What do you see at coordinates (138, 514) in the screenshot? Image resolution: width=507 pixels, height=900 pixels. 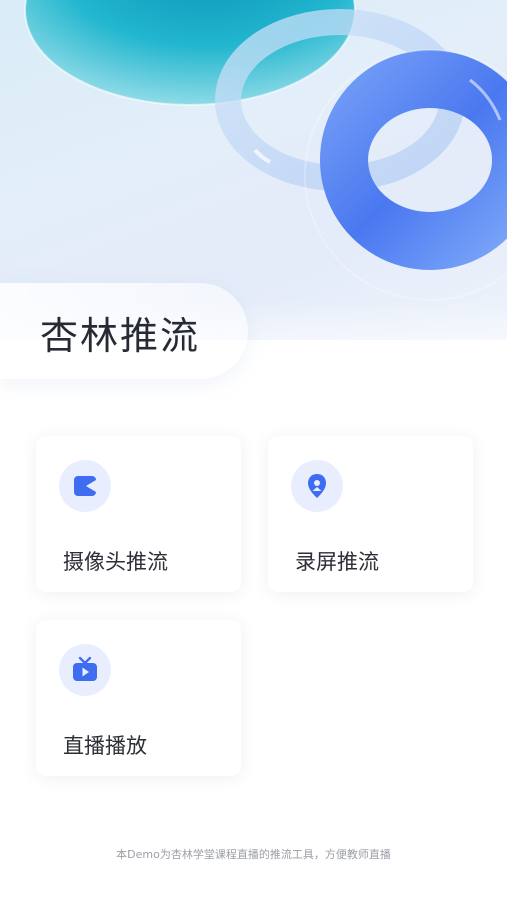 I see `camera-stream-card: 摄像头推流` at bounding box center [138, 514].